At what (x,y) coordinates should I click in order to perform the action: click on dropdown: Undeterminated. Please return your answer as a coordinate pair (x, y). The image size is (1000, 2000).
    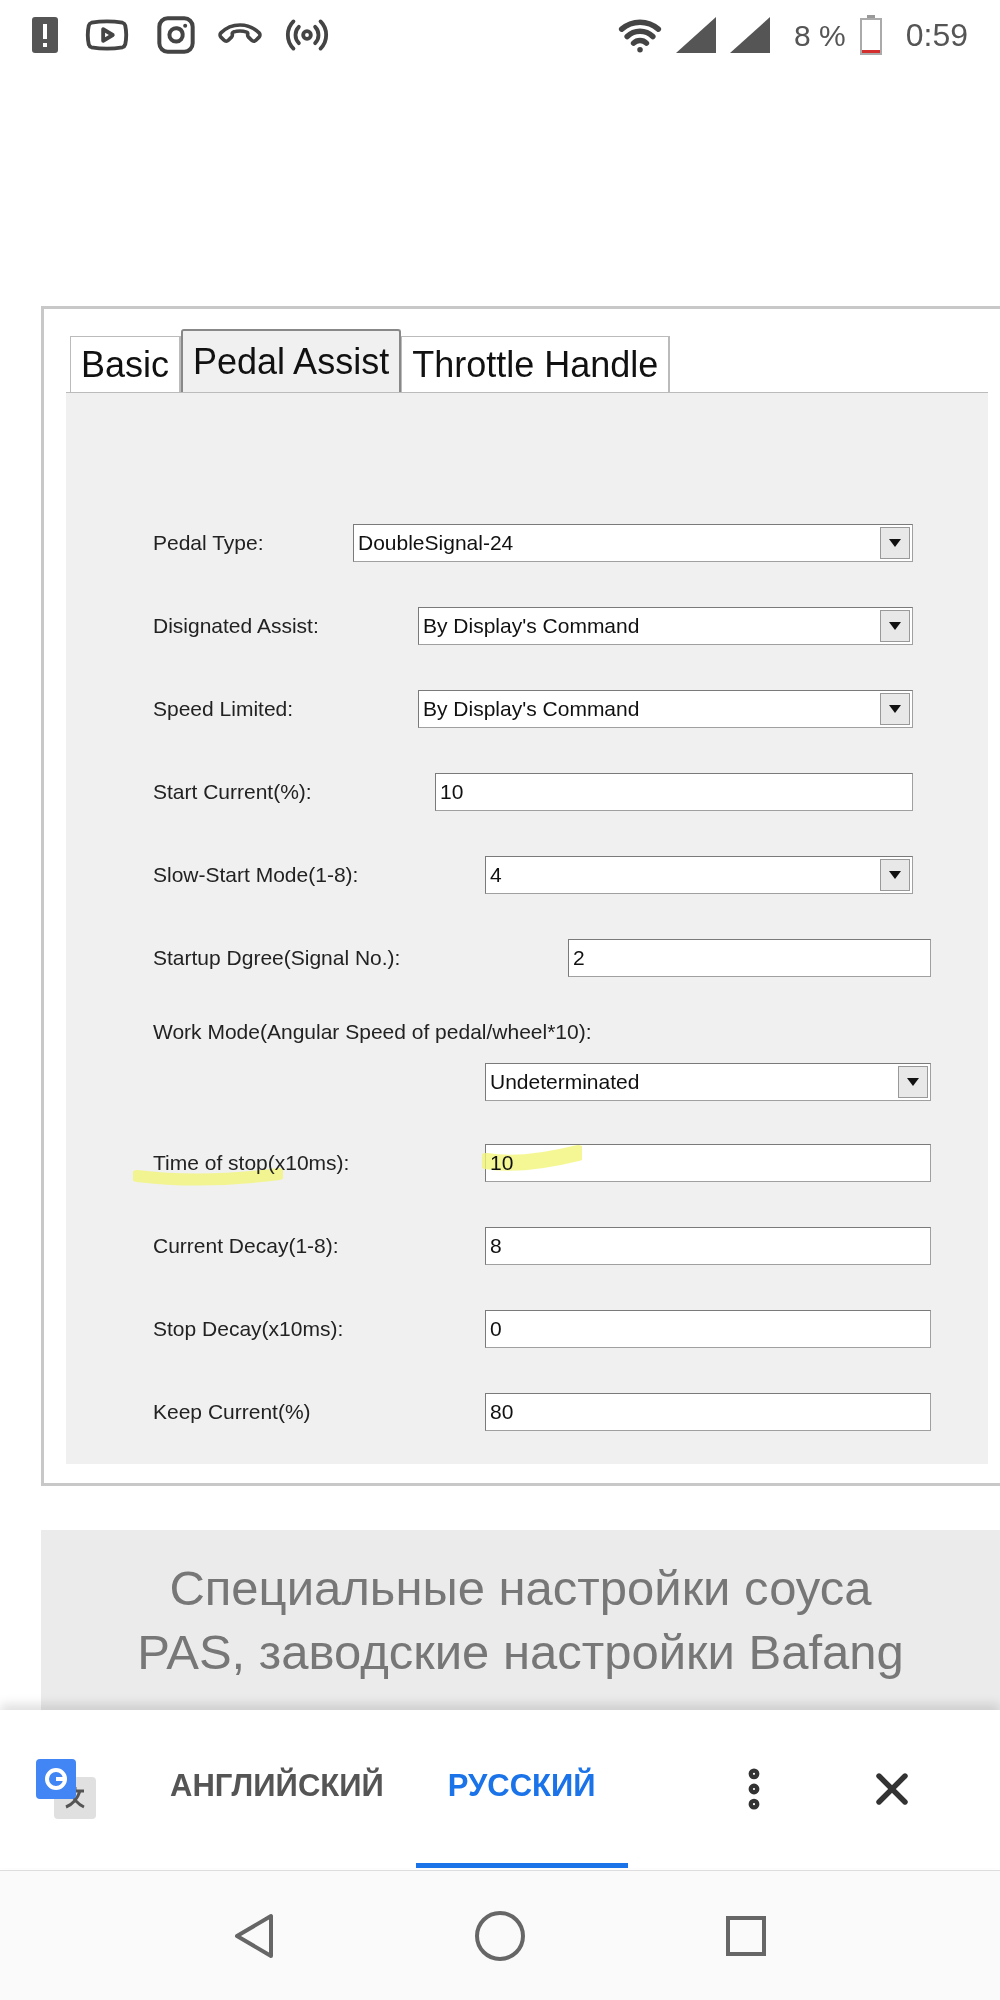
    Looking at the image, I should click on (708, 1082).